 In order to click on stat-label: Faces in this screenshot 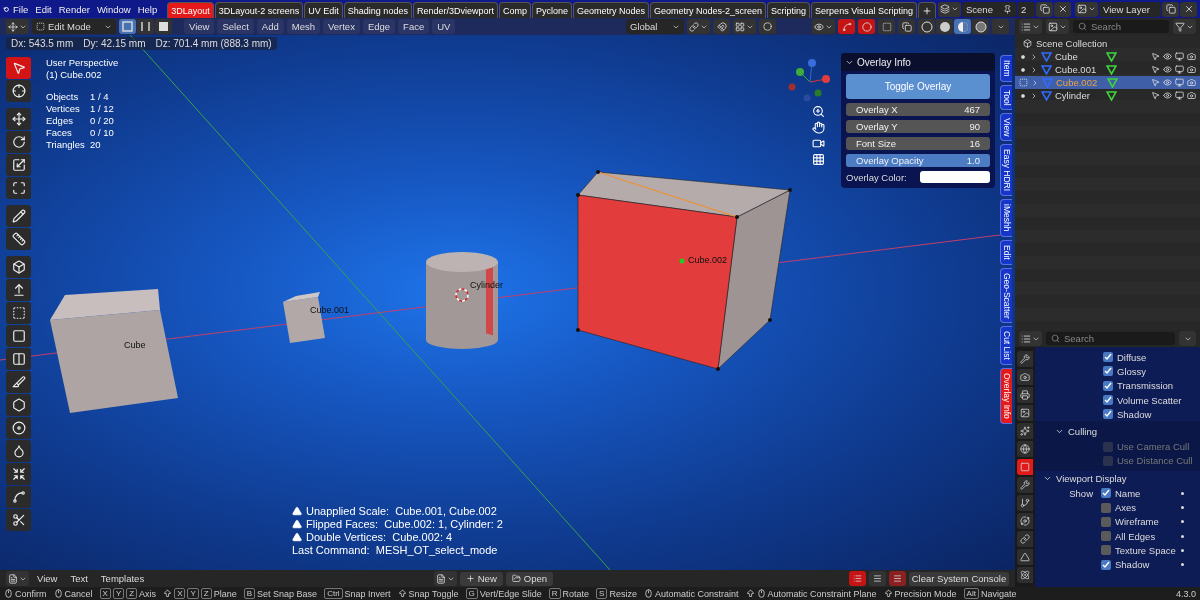, I will do `click(59, 132)`.